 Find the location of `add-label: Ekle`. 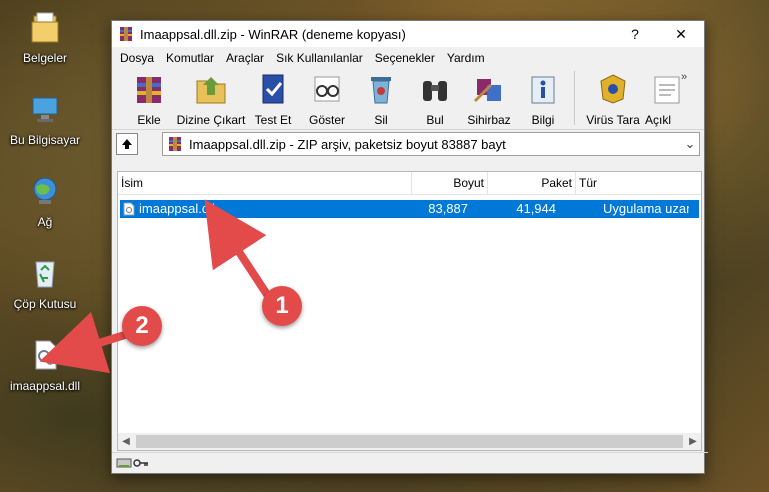

add-label: Ekle is located at coordinates (149, 120).